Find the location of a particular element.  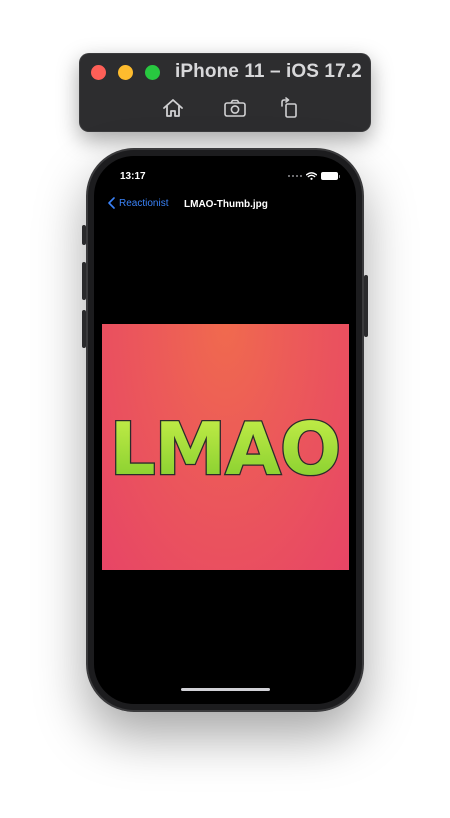

simulator-title: iPhone 11 – iOS 17.2 is located at coordinates (268, 71).